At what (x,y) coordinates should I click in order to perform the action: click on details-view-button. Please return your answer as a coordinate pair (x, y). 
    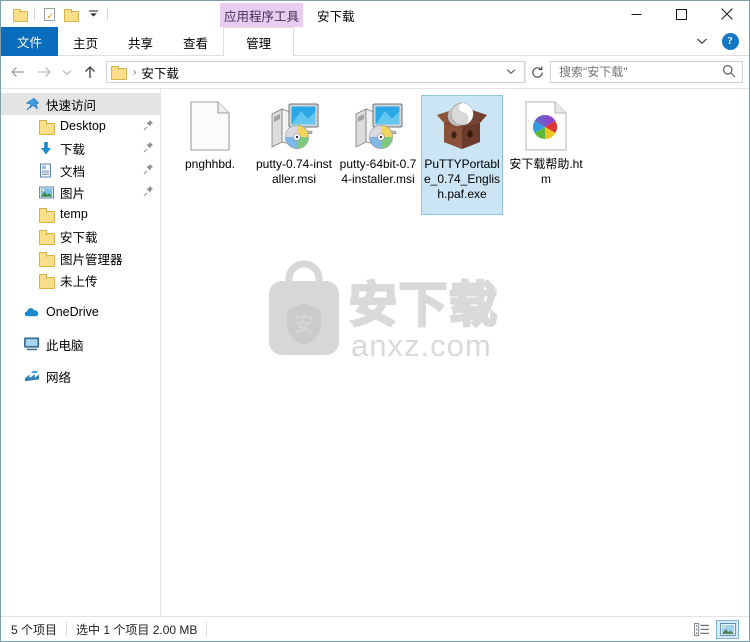
    Looking at the image, I should click on (701, 629).